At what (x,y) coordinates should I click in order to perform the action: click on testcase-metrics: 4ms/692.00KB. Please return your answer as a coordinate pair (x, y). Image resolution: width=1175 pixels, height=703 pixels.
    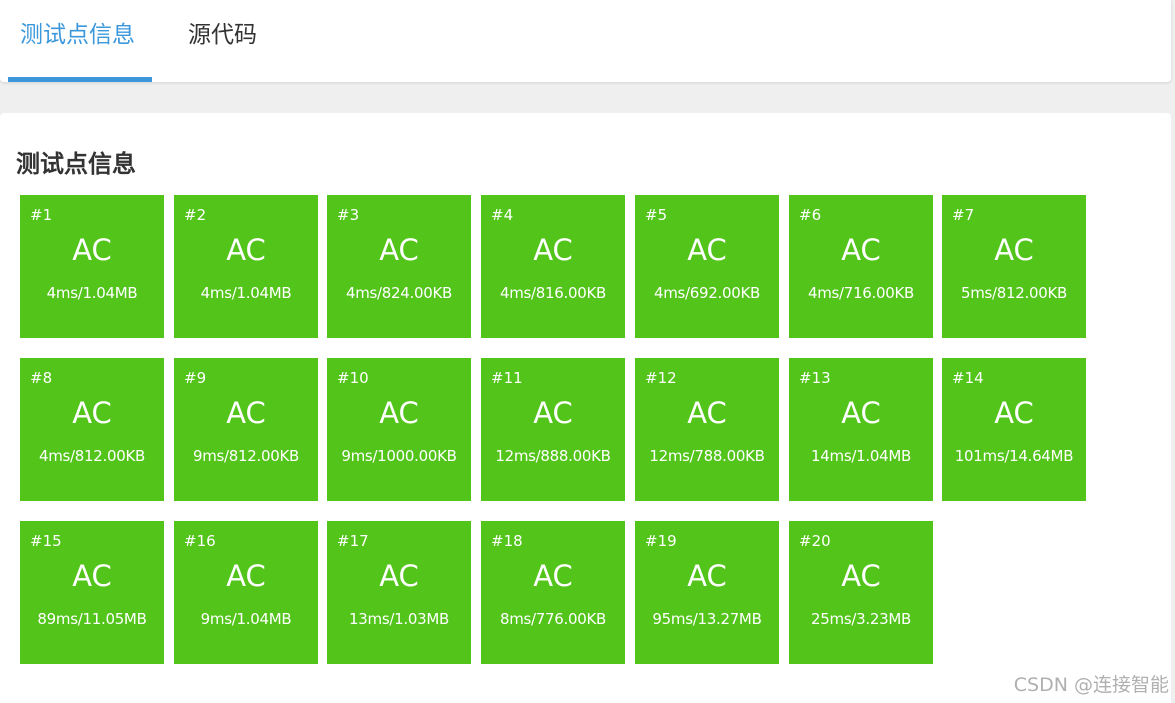
    Looking at the image, I should click on (707, 293).